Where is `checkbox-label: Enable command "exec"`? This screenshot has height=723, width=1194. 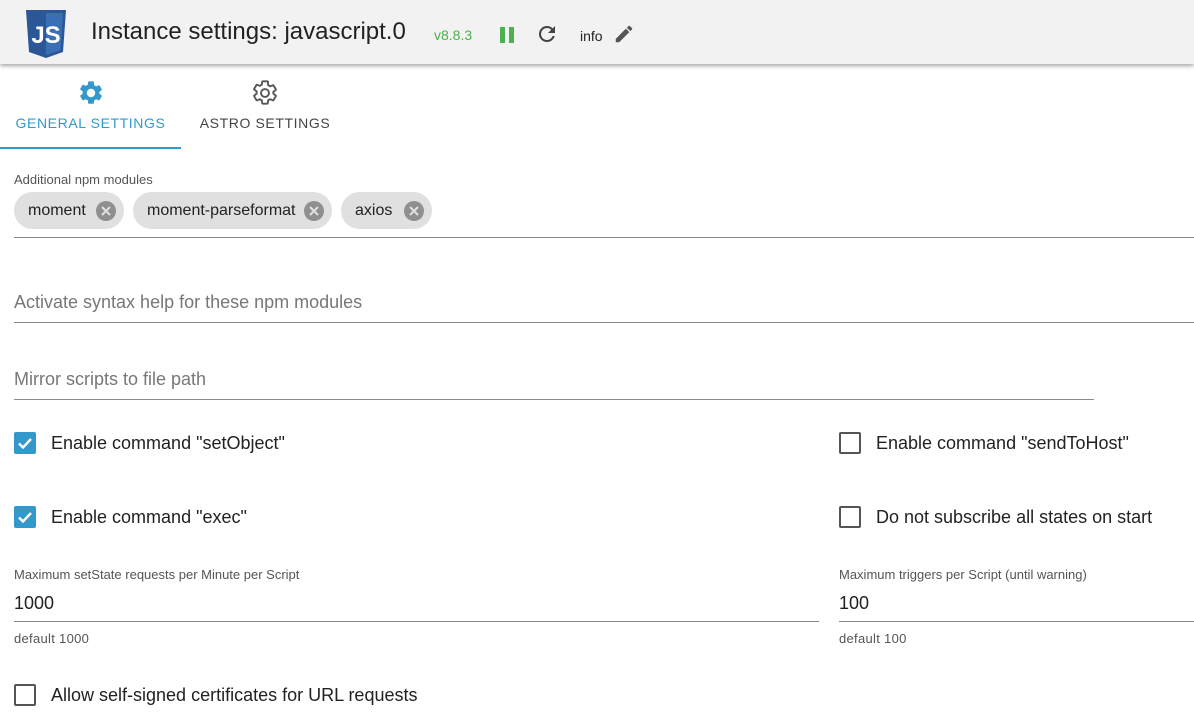 checkbox-label: Enable command "exec" is located at coordinates (149, 516).